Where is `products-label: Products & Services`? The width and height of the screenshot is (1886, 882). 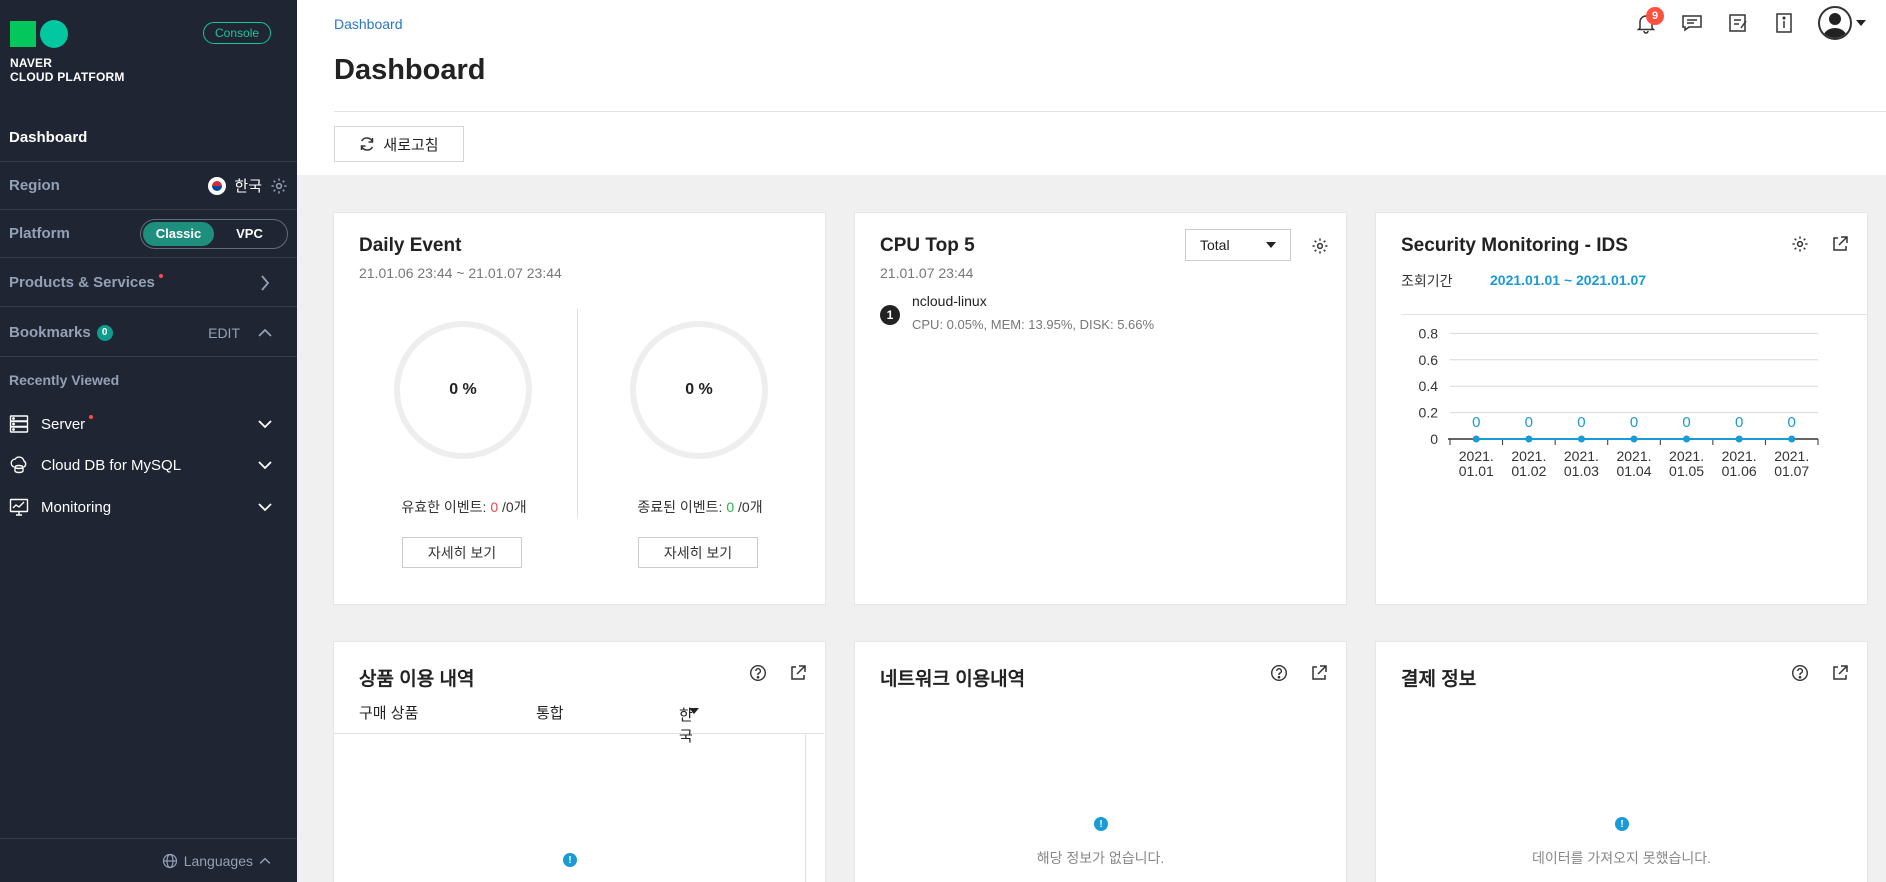
products-label: Products & Services is located at coordinates (82, 282).